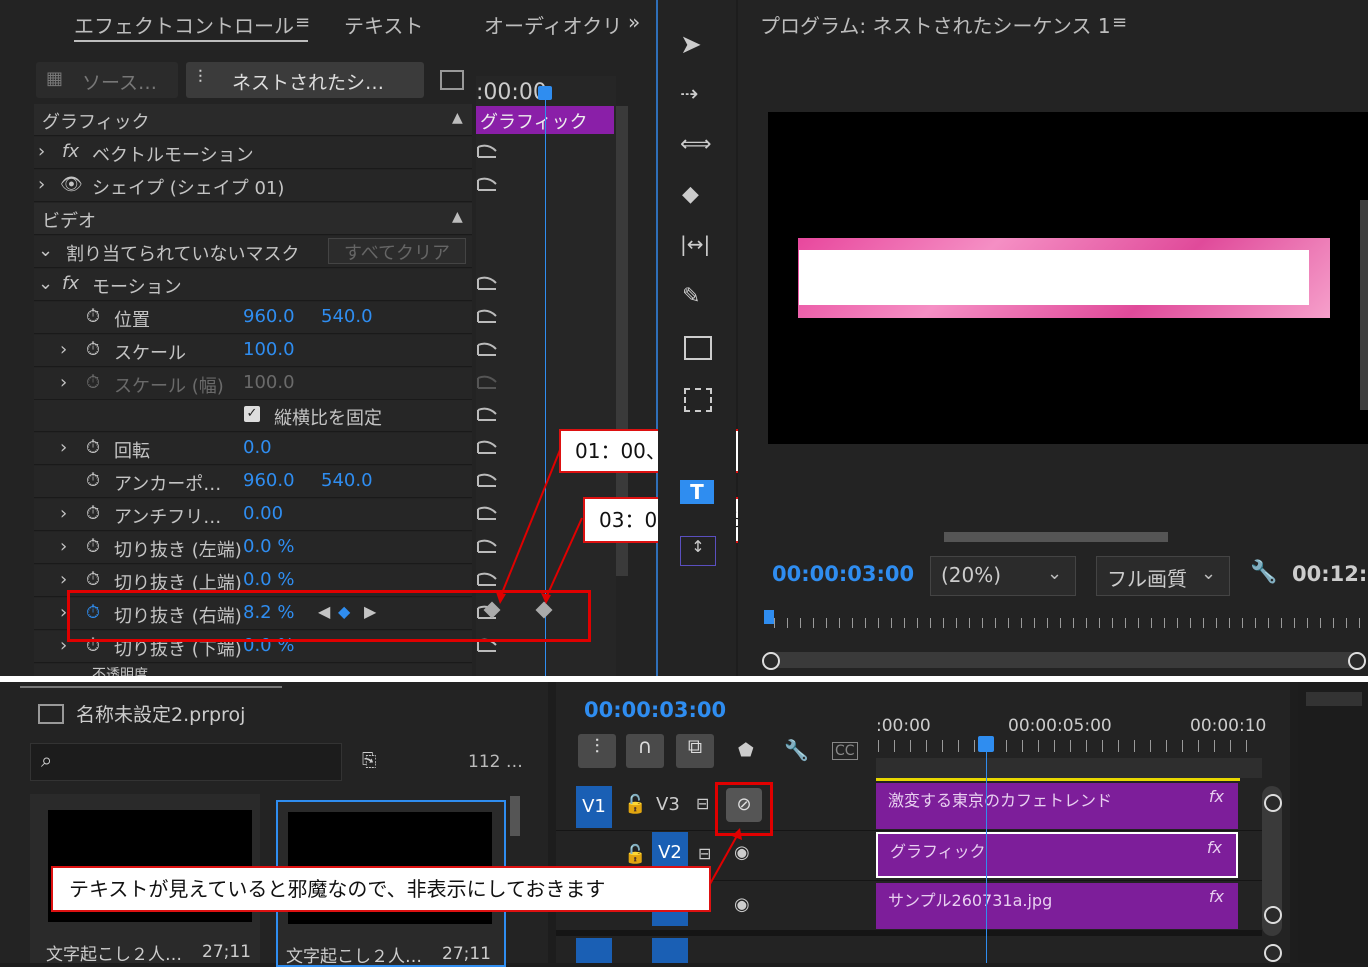  Describe the element at coordinates (698, 100) in the screenshot. I see `track-select-tool-icon: ⇢` at that location.